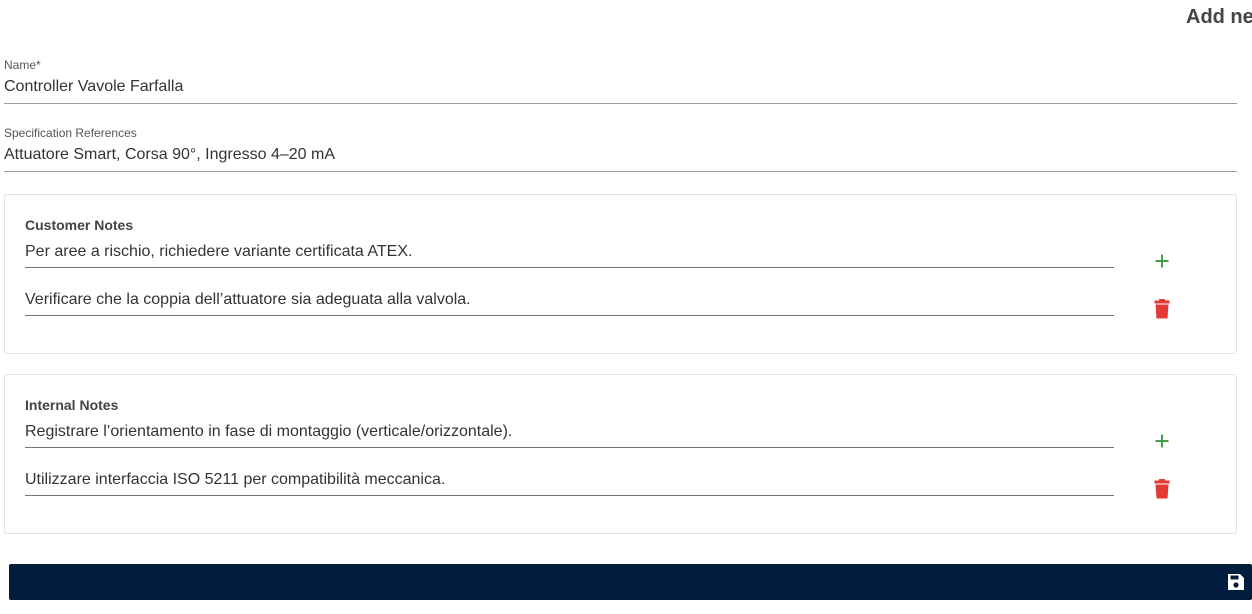 This screenshot has height=614, width=1252. I want to click on floppy-disk-icon, so click(1236, 582).